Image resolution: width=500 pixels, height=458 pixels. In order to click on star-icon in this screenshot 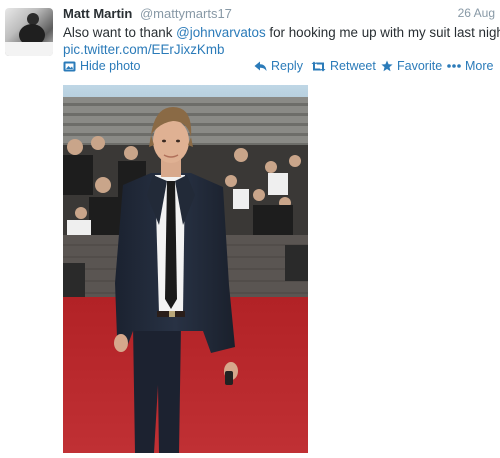, I will do `click(387, 66)`.